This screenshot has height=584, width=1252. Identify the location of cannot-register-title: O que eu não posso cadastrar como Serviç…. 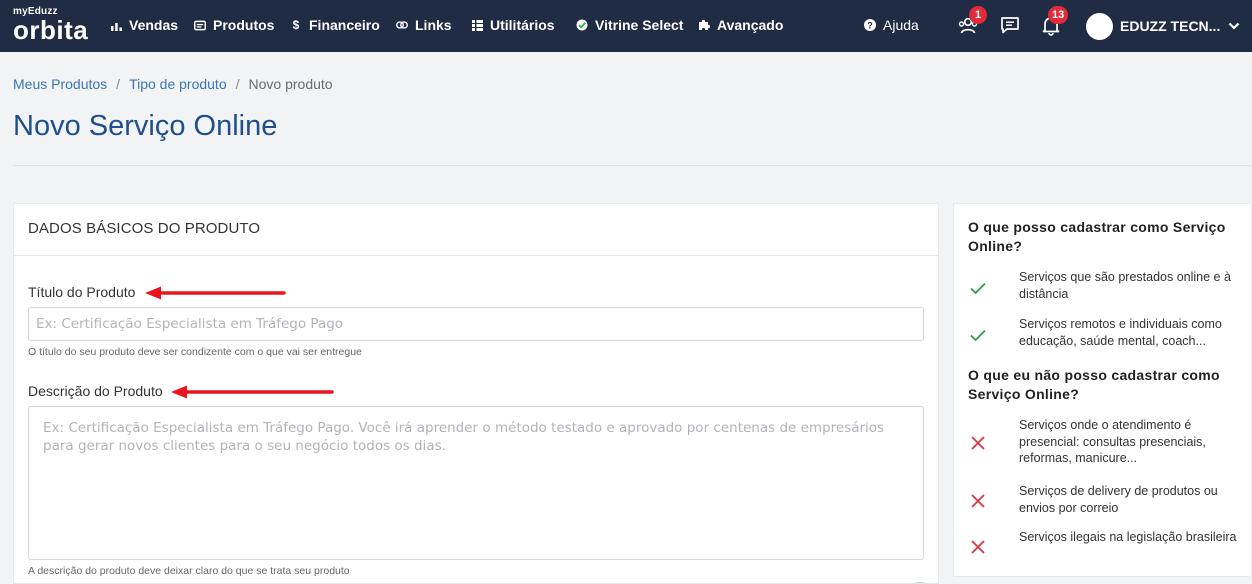
(1094, 384).